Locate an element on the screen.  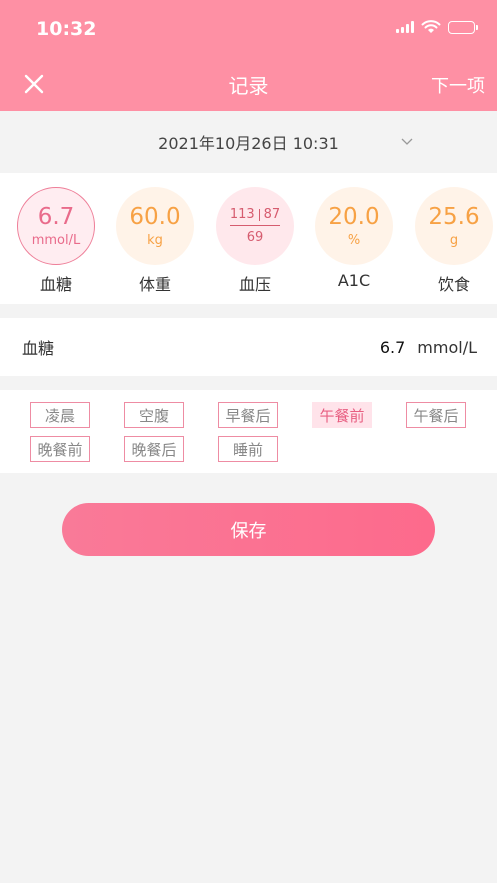
metric-circle: 6.7 mmol/L is located at coordinates (56, 226).